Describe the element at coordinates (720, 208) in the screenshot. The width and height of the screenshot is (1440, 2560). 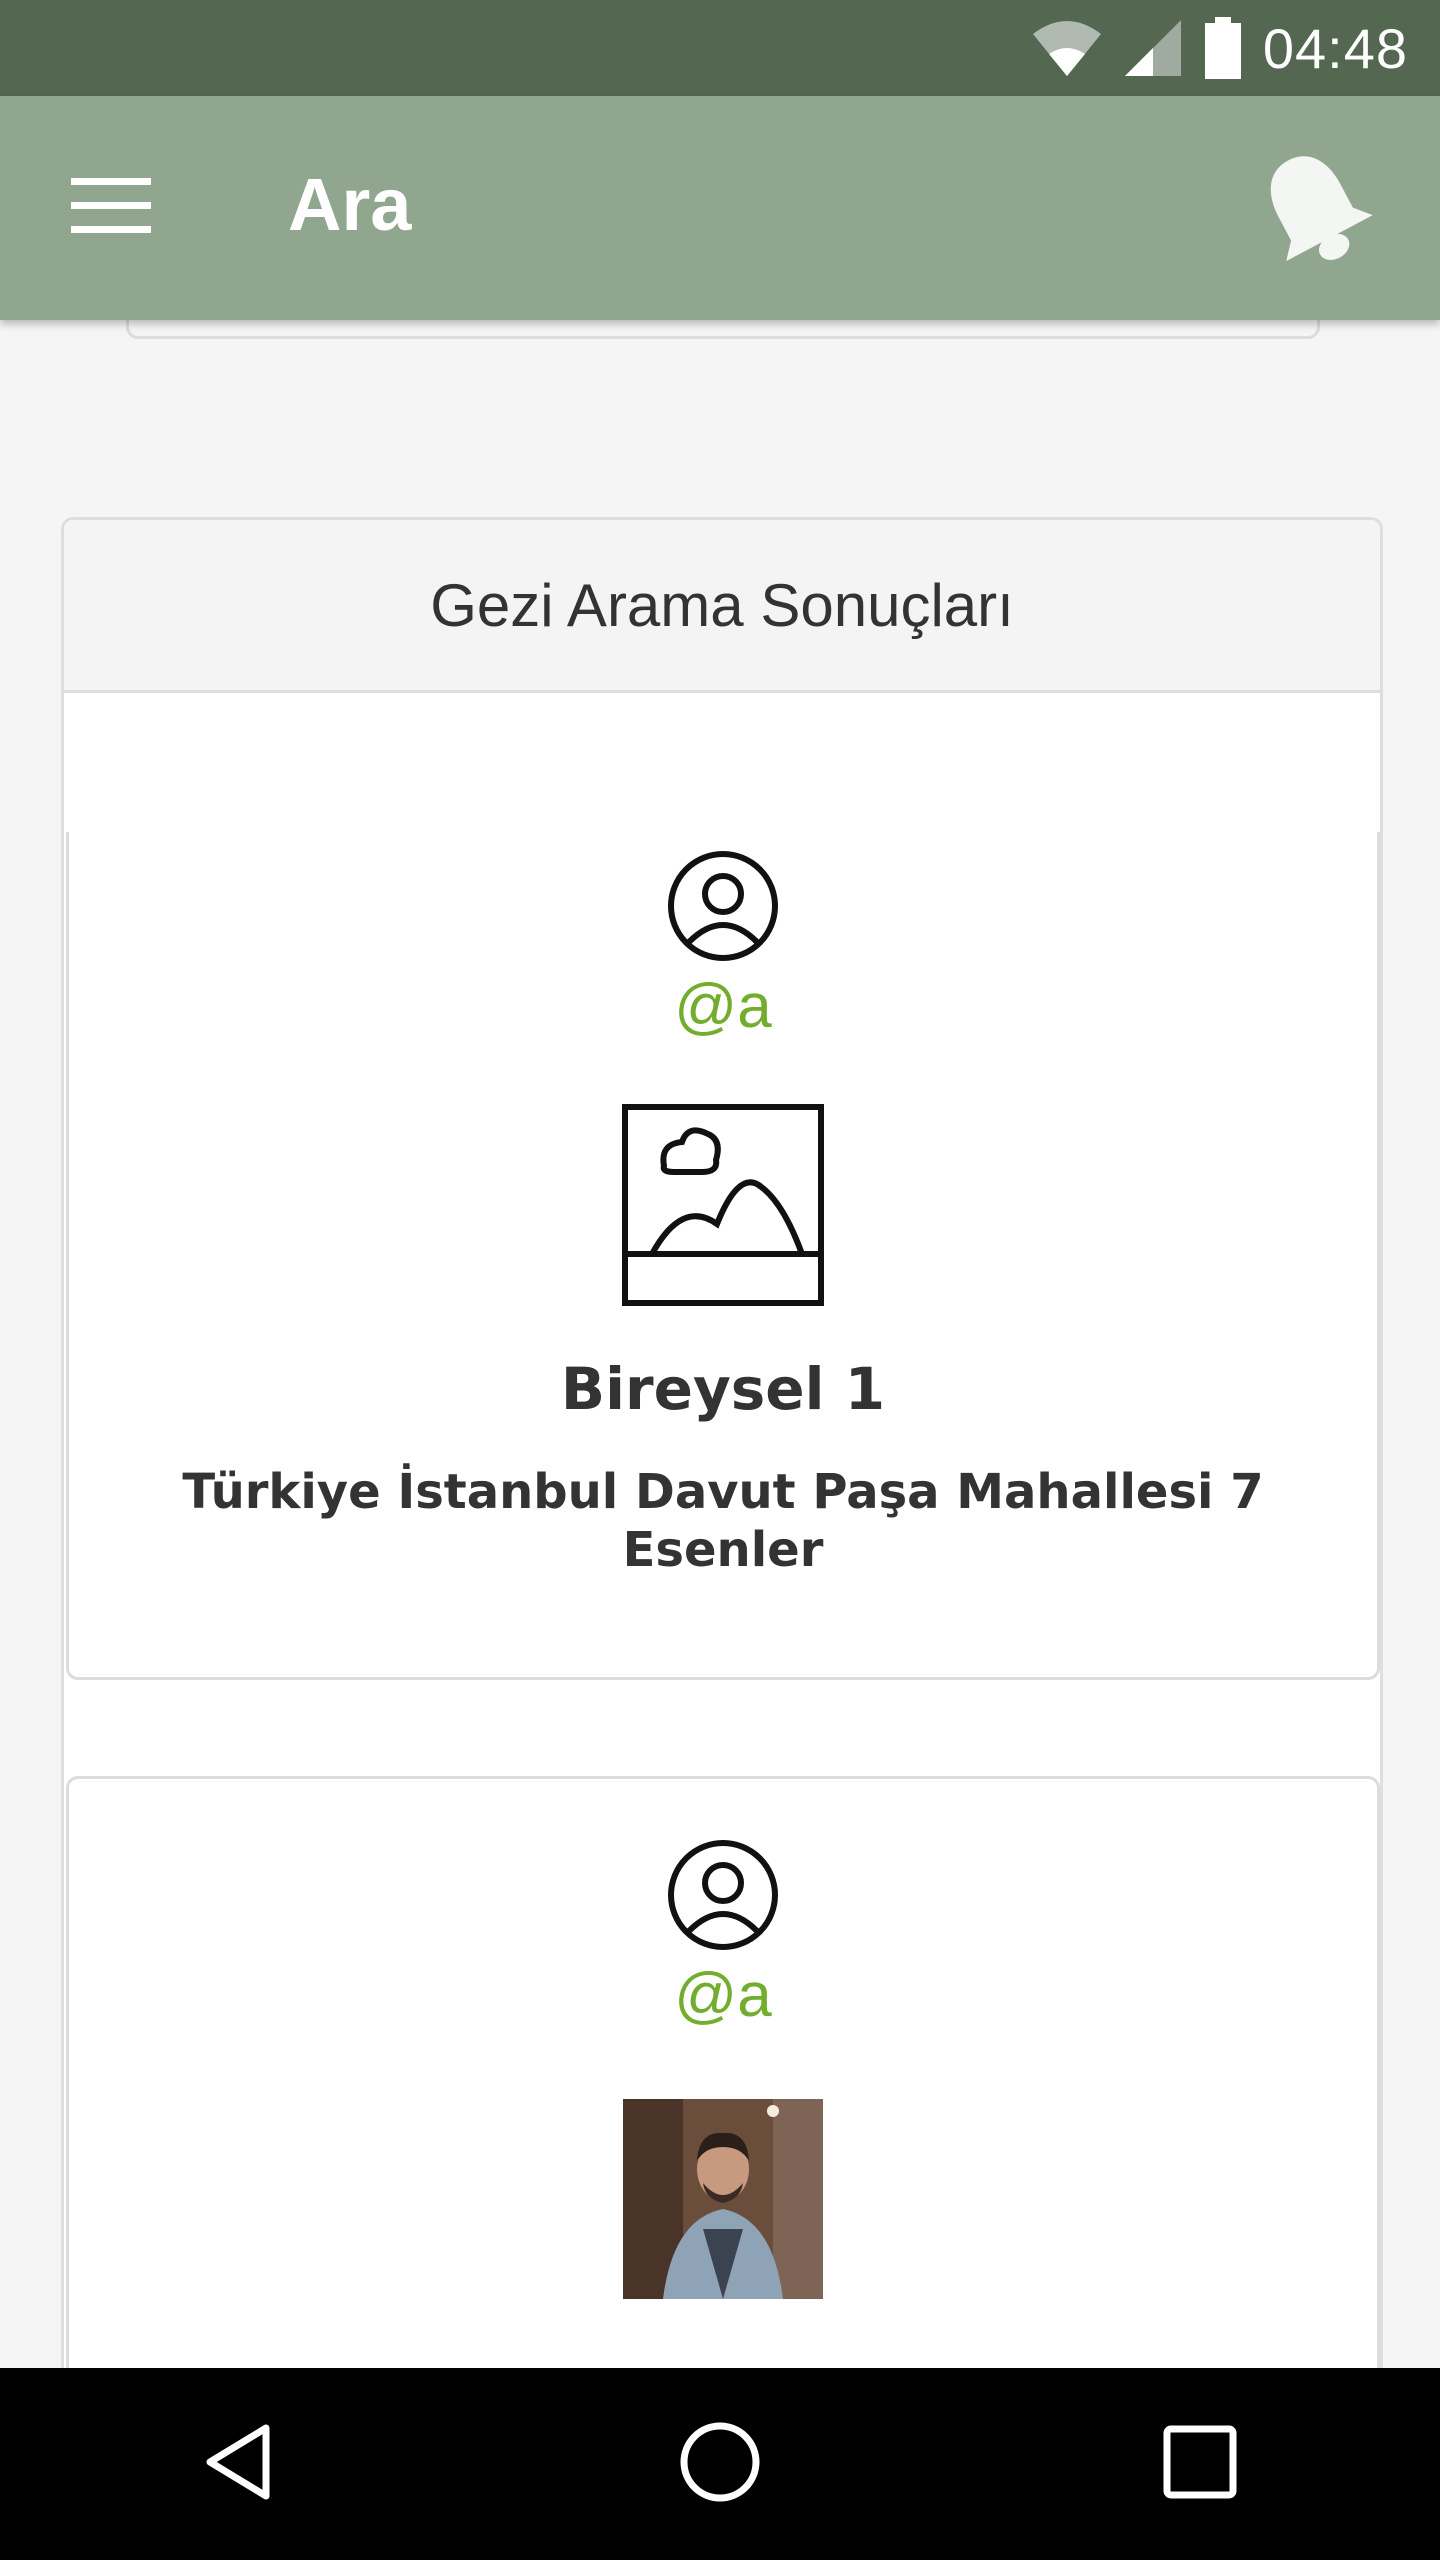
I see `app-bar: Ara` at that location.